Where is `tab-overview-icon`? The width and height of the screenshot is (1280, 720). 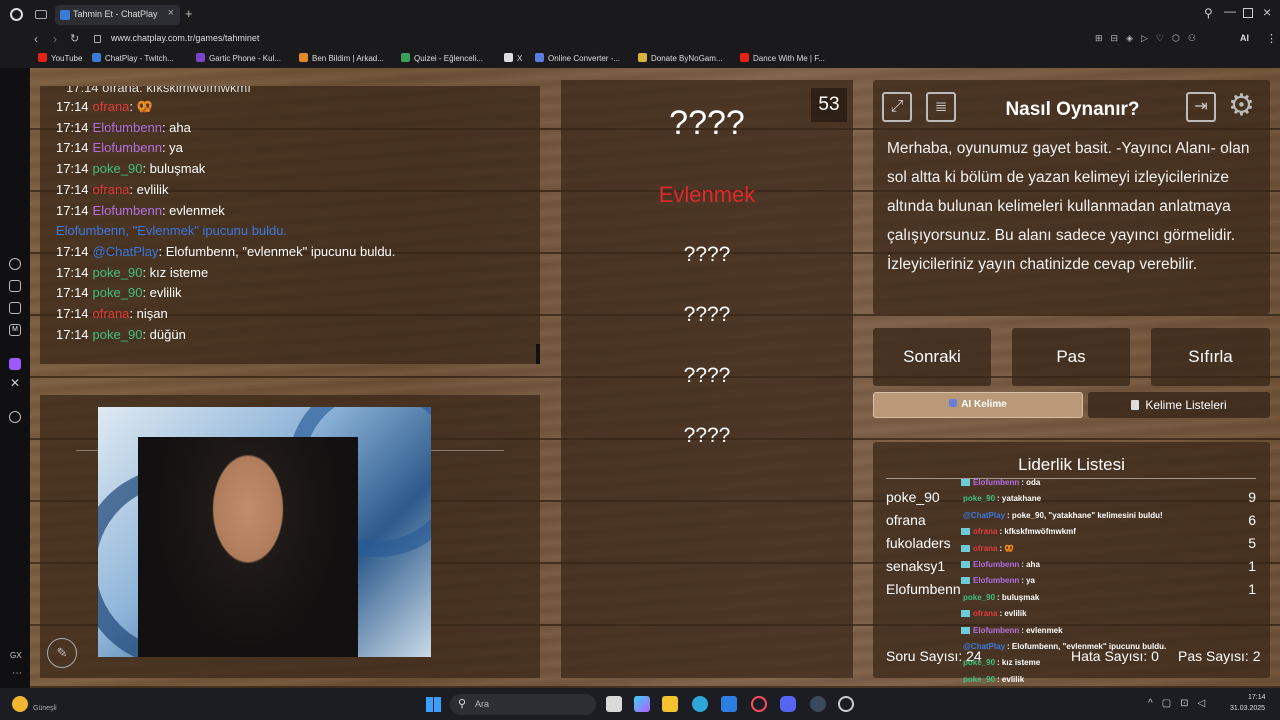
tab-overview-icon is located at coordinates (41, 14).